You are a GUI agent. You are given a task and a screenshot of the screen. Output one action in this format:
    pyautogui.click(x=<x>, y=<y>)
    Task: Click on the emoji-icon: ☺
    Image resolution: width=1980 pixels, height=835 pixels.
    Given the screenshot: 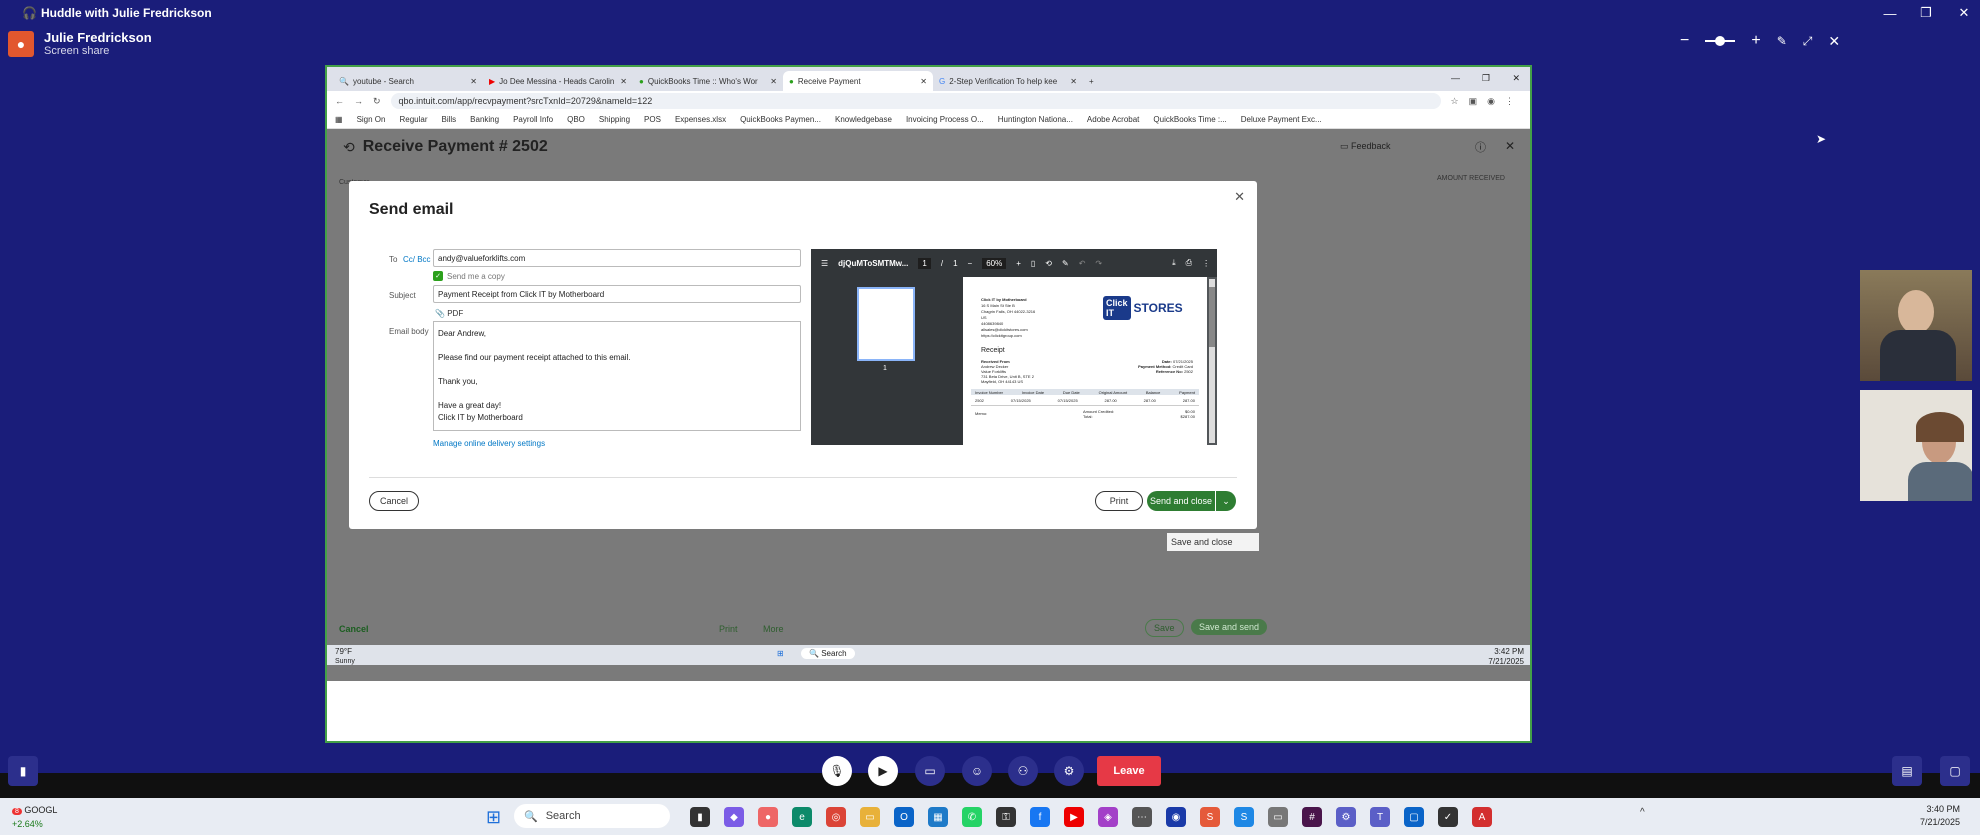 What is the action you would take?
    pyautogui.click(x=977, y=771)
    